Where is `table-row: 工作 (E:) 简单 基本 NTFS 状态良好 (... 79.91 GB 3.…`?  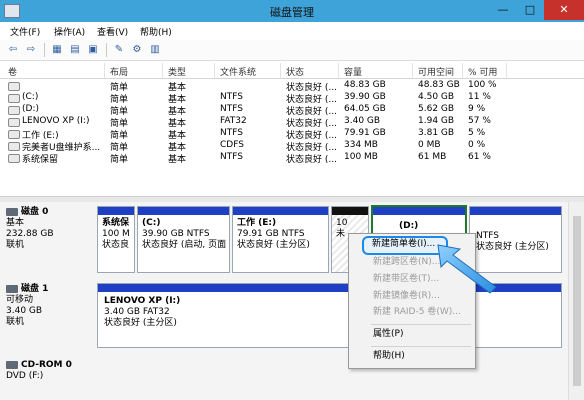
table-row: 工作 (E:) 简单 基本 NTFS 状态良好 (... 79.91 GB 3.… is located at coordinates (292, 134).